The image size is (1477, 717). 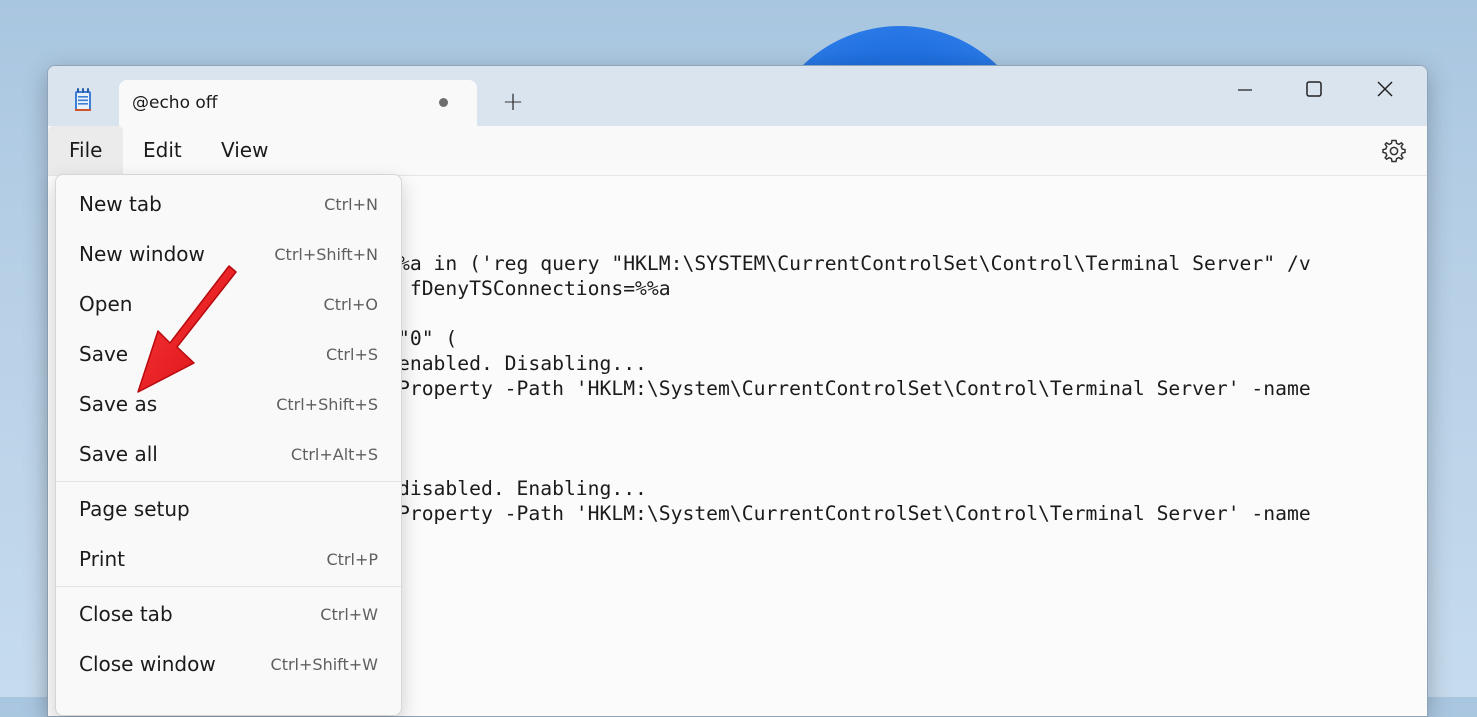 What do you see at coordinates (534, 288) in the screenshot?
I see `code-line: fDenyTSConnections=%%a` at bounding box center [534, 288].